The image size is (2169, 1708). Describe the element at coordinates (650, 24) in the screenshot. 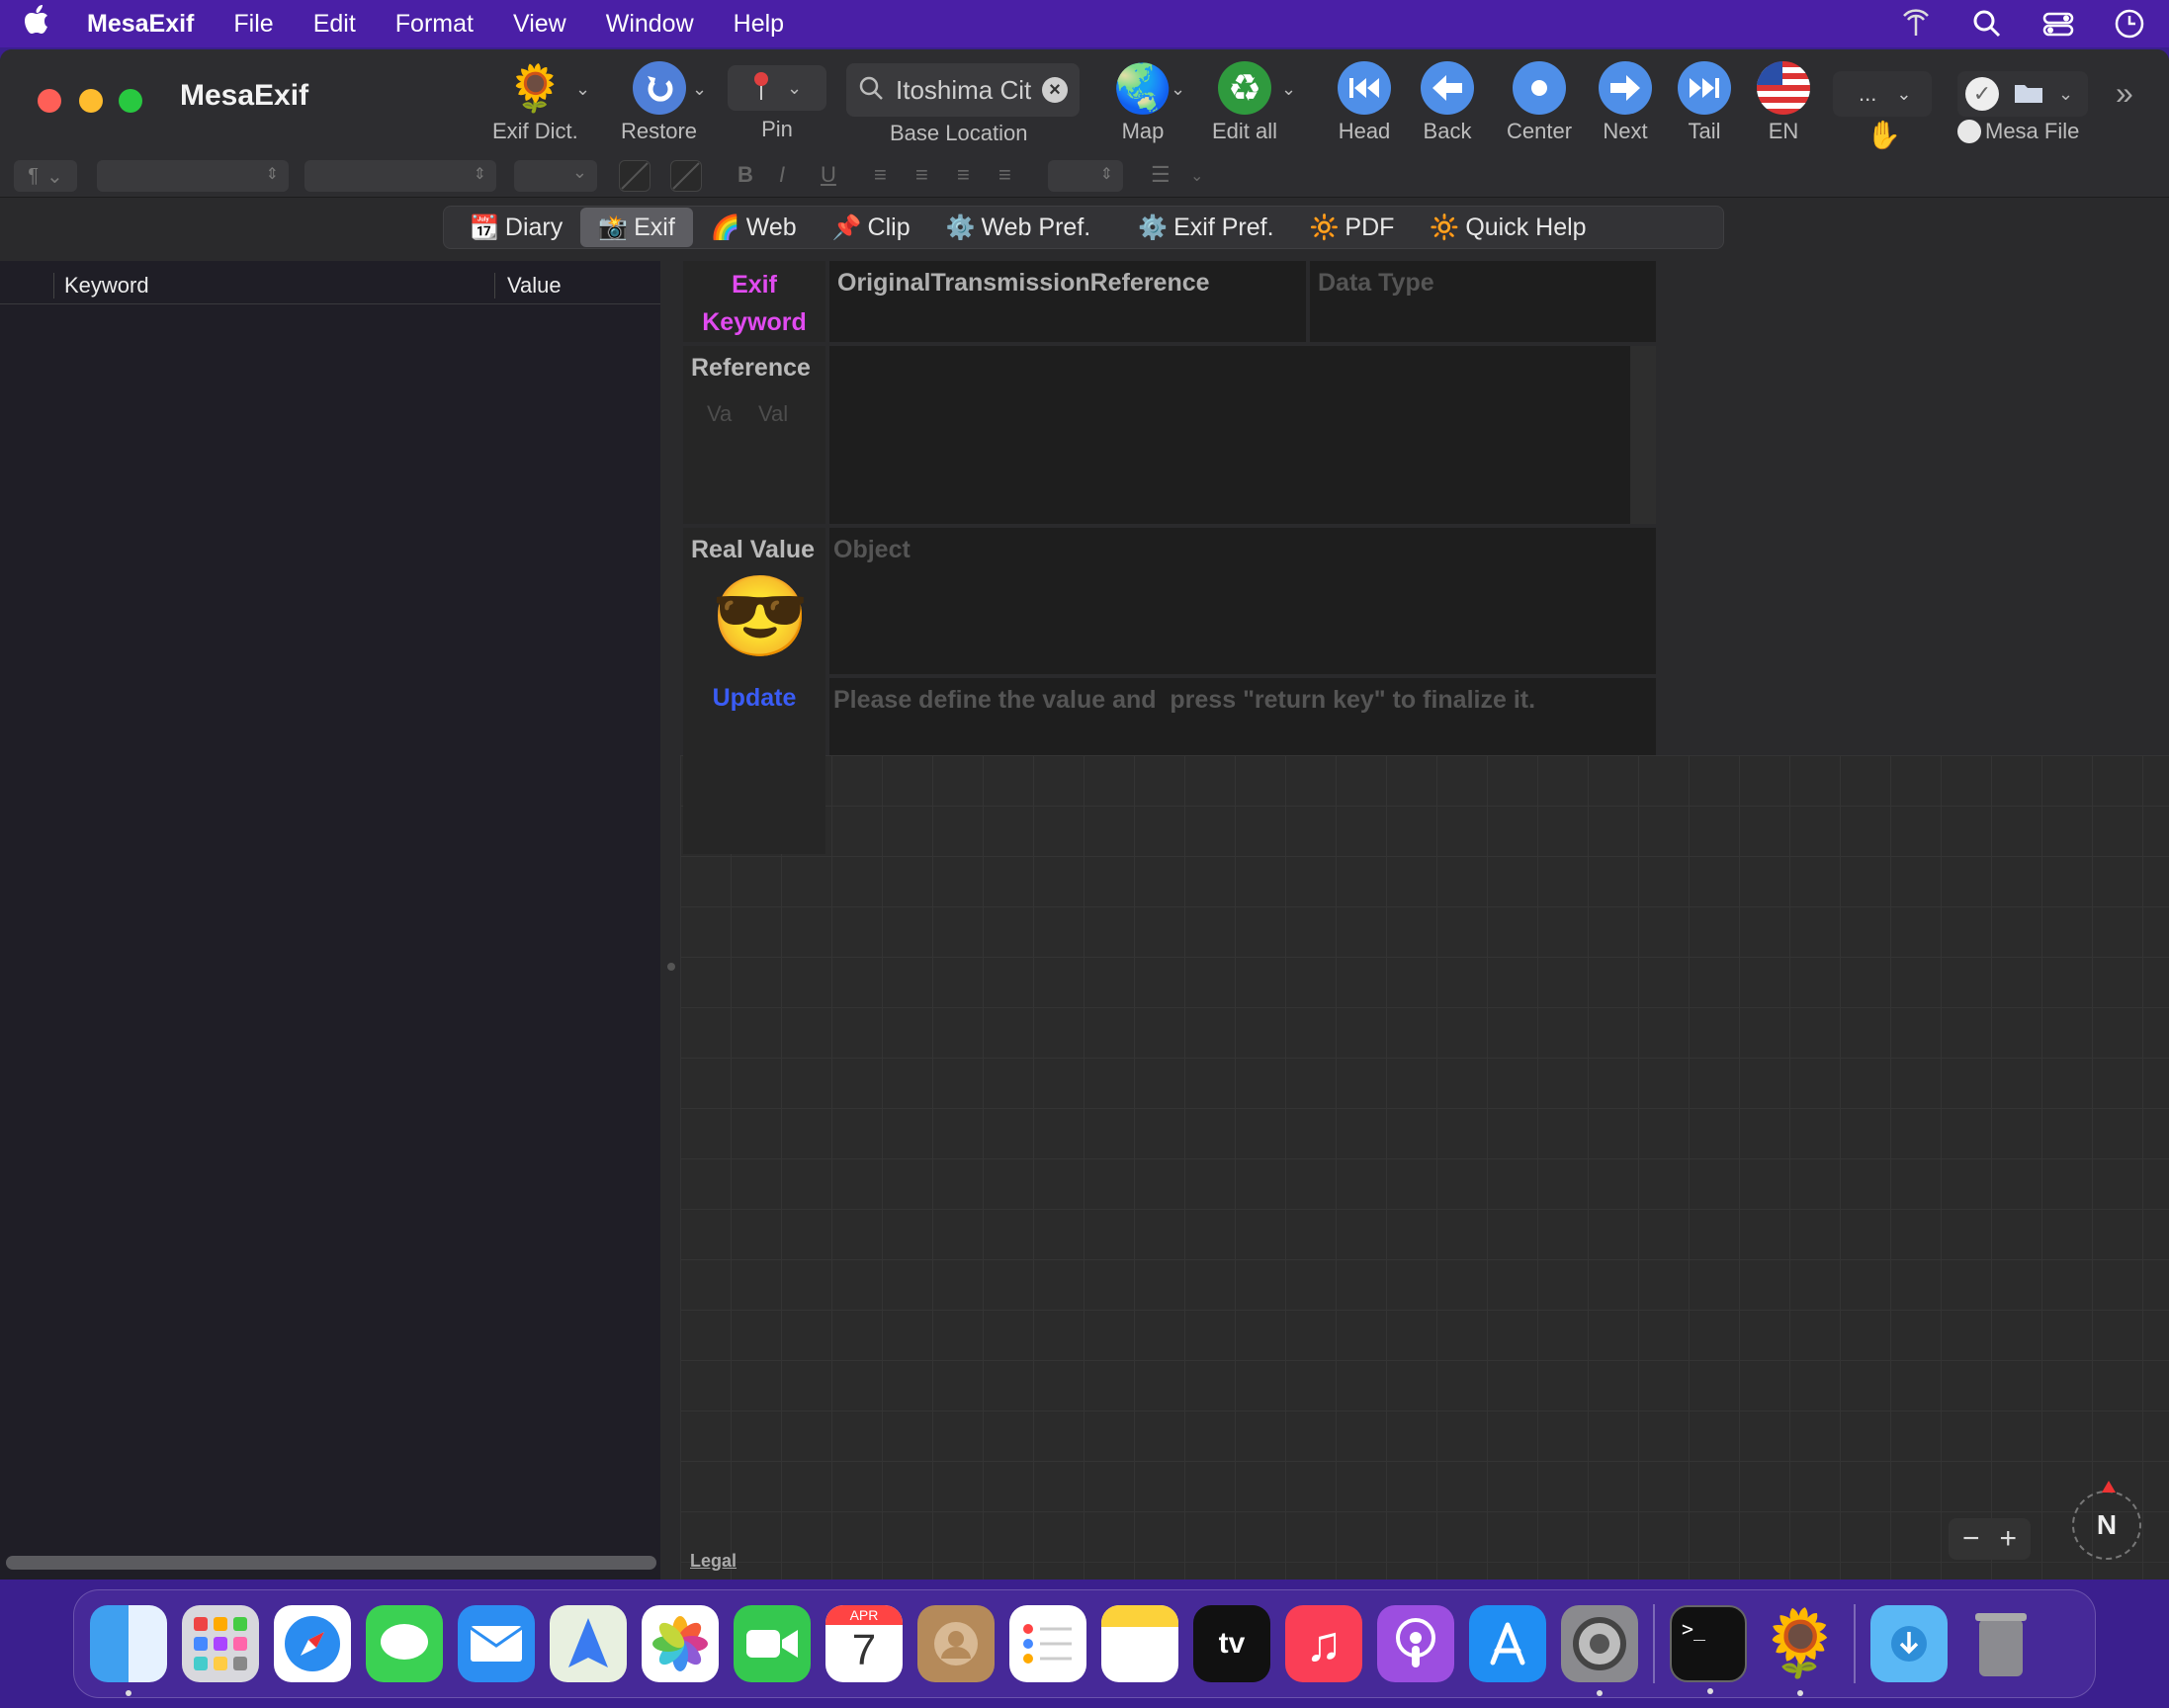

I see `menu-window: Window` at that location.